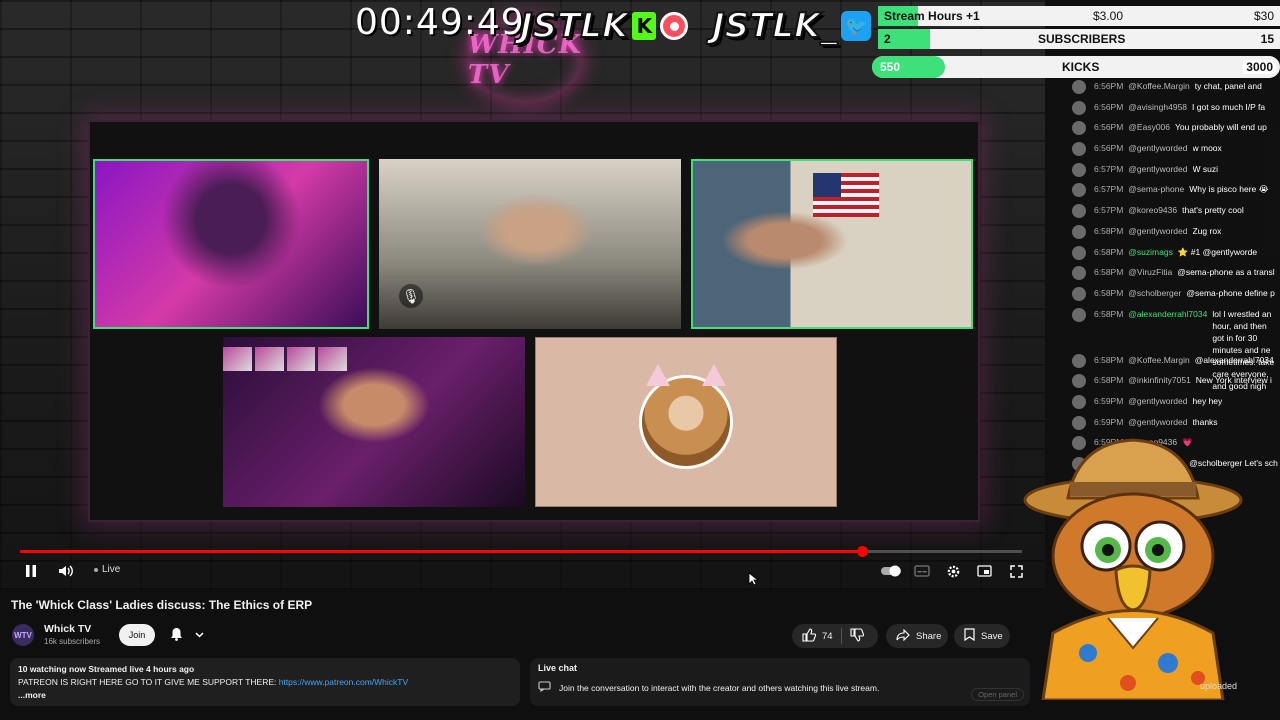 This screenshot has height=720, width=1280. What do you see at coordinates (190, 635) in the screenshot?
I see `notification-bell-button` at bounding box center [190, 635].